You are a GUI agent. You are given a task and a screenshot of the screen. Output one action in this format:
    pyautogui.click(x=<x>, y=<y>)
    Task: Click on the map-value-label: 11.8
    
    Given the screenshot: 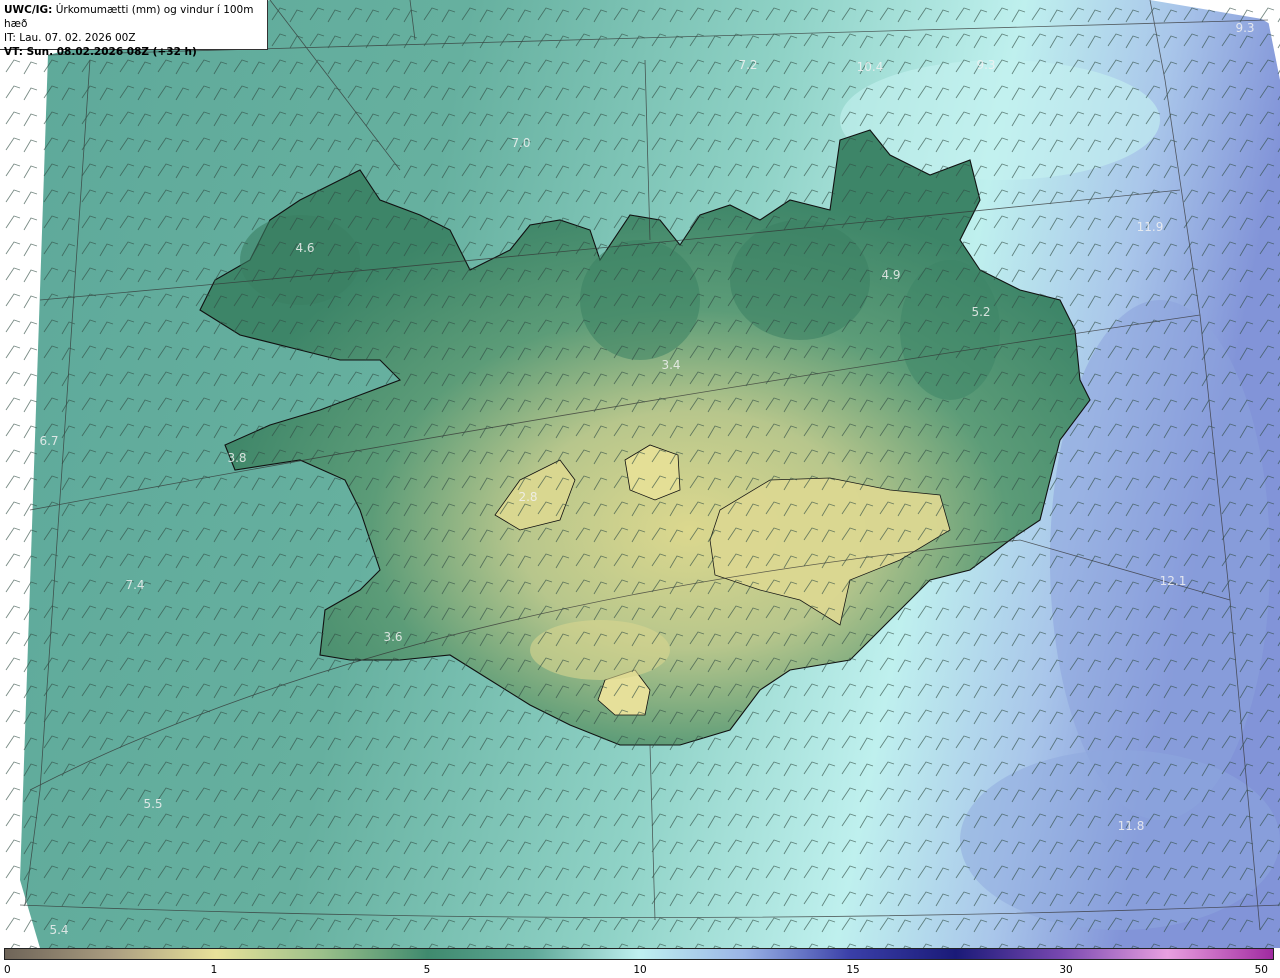 What is the action you would take?
    pyautogui.click(x=1131, y=826)
    